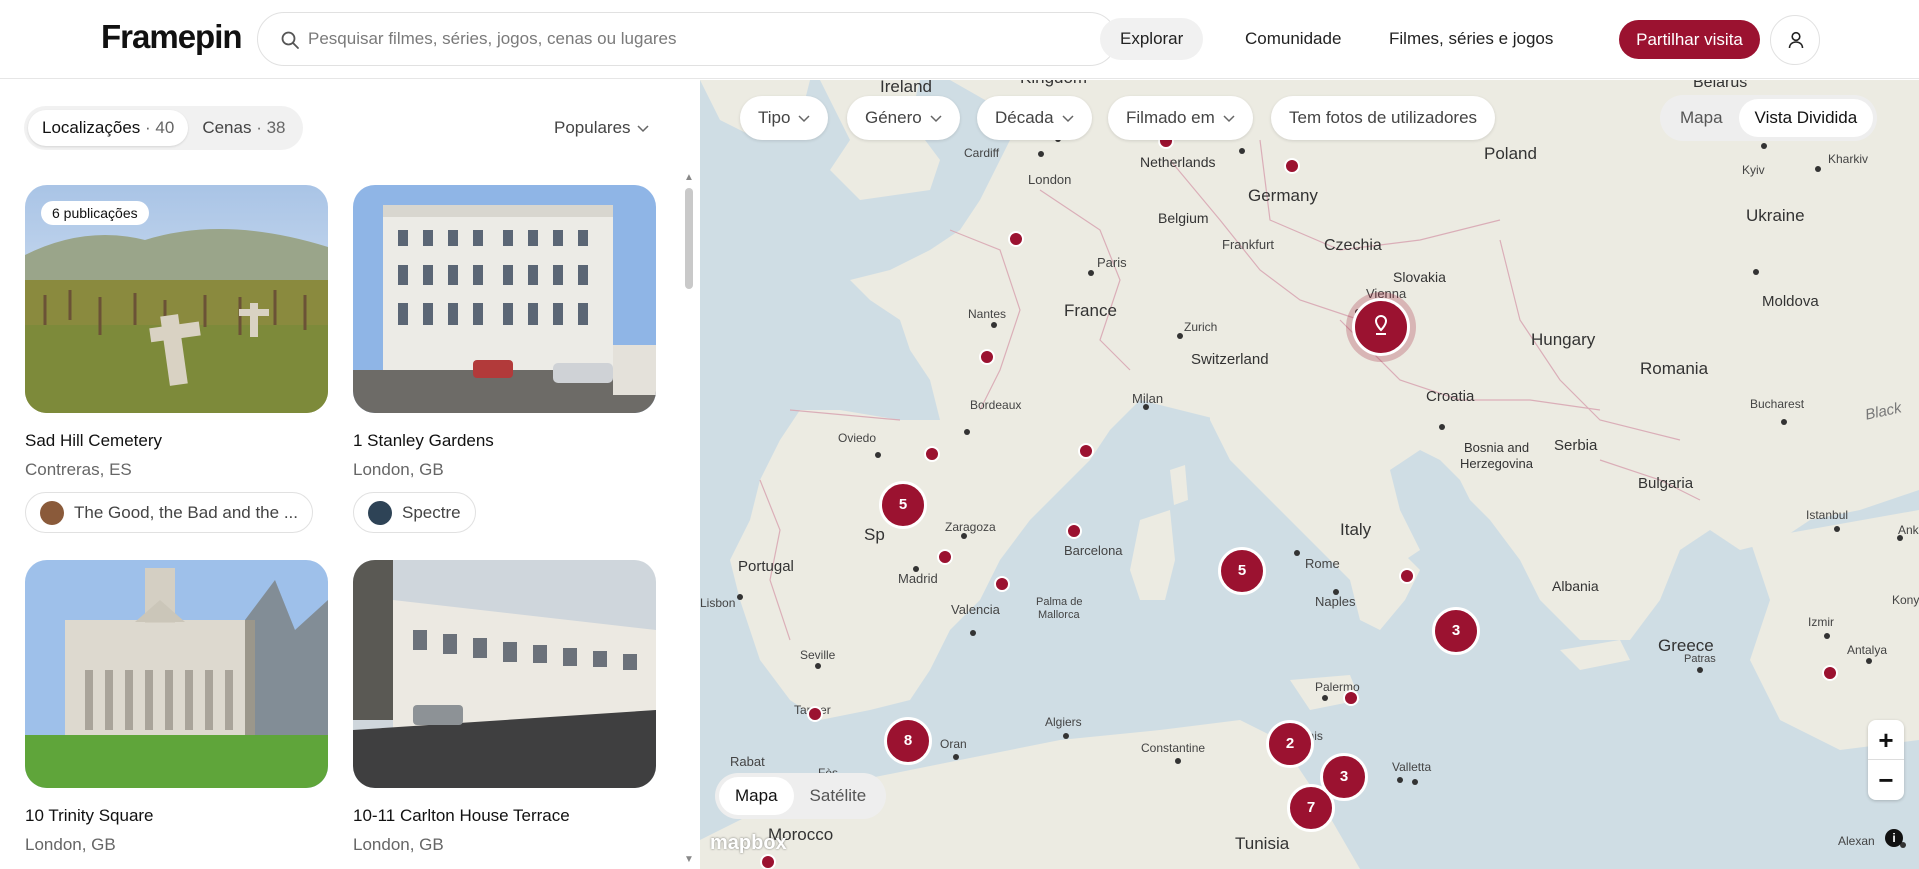 This screenshot has width=1919, height=869. What do you see at coordinates (996, 405) in the screenshot?
I see `map-city-label: Bordeaux` at bounding box center [996, 405].